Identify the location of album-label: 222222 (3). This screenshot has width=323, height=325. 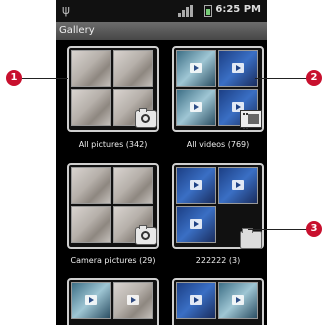
(218, 260).